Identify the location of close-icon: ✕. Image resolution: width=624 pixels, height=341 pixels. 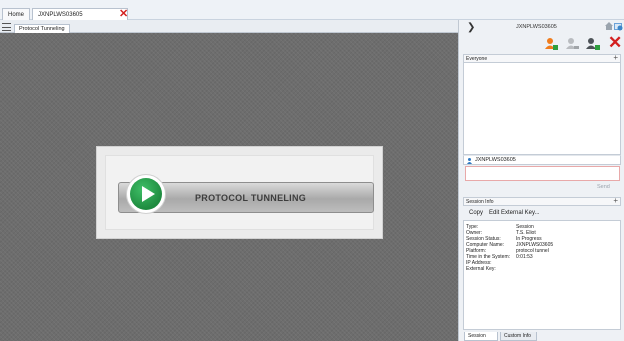
(123, 14).